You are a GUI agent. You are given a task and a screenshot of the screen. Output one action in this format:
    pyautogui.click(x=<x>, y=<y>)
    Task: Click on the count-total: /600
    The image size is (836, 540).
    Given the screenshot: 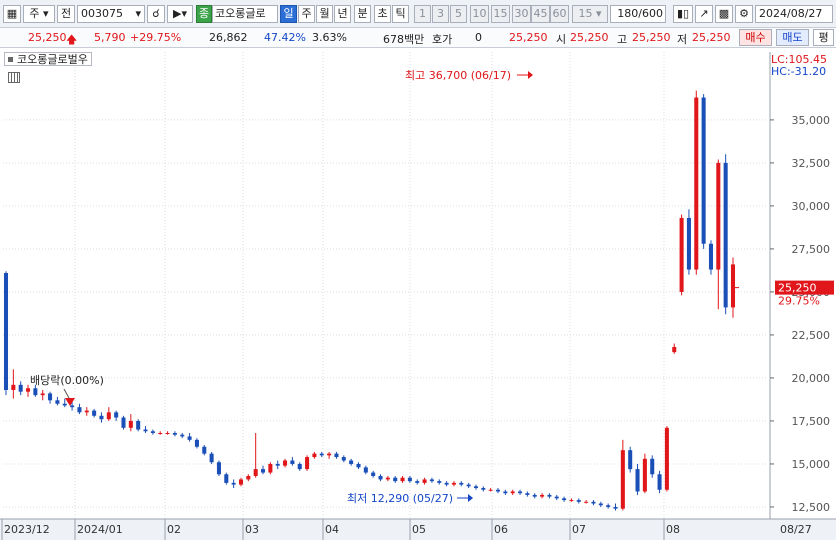 What is the action you would take?
    pyautogui.click(x=650, y=13)
    